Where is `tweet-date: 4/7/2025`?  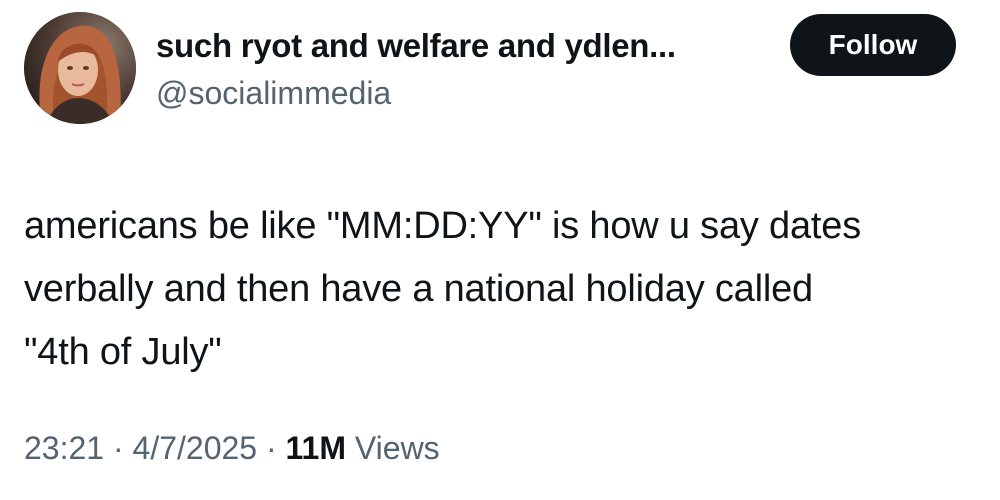 tweet-date: 4/7/2025 is located at coordinates (195, 448).